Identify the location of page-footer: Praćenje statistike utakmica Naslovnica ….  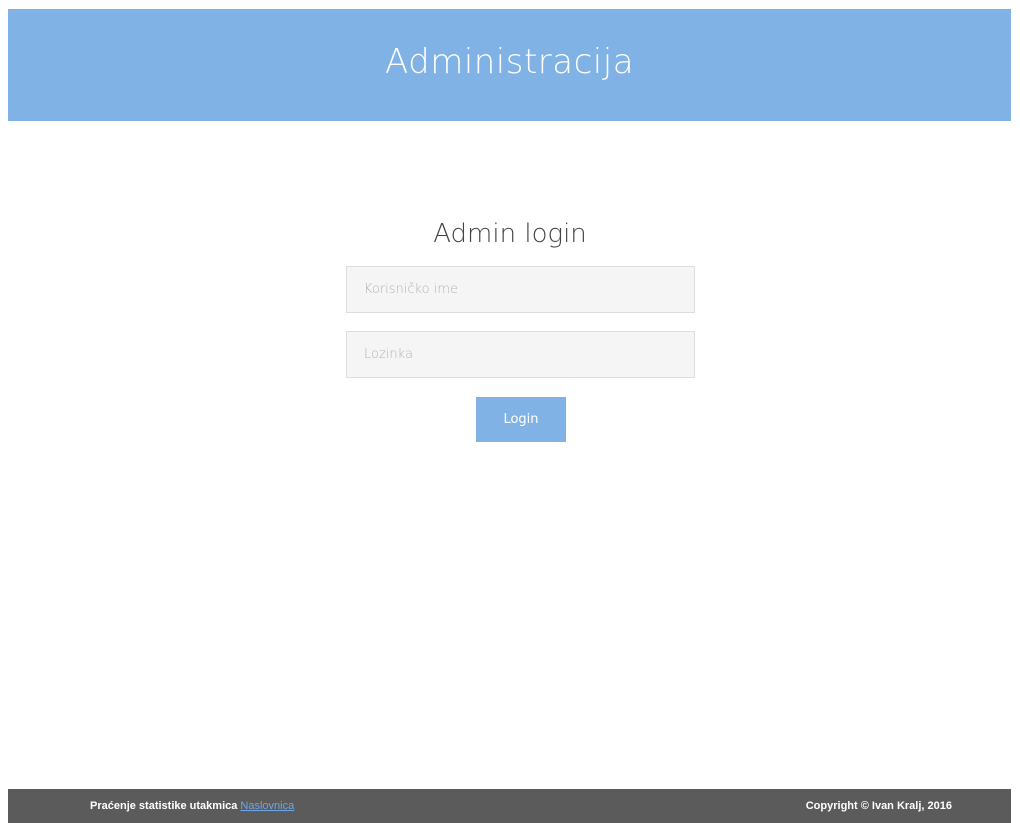
(509, 806).